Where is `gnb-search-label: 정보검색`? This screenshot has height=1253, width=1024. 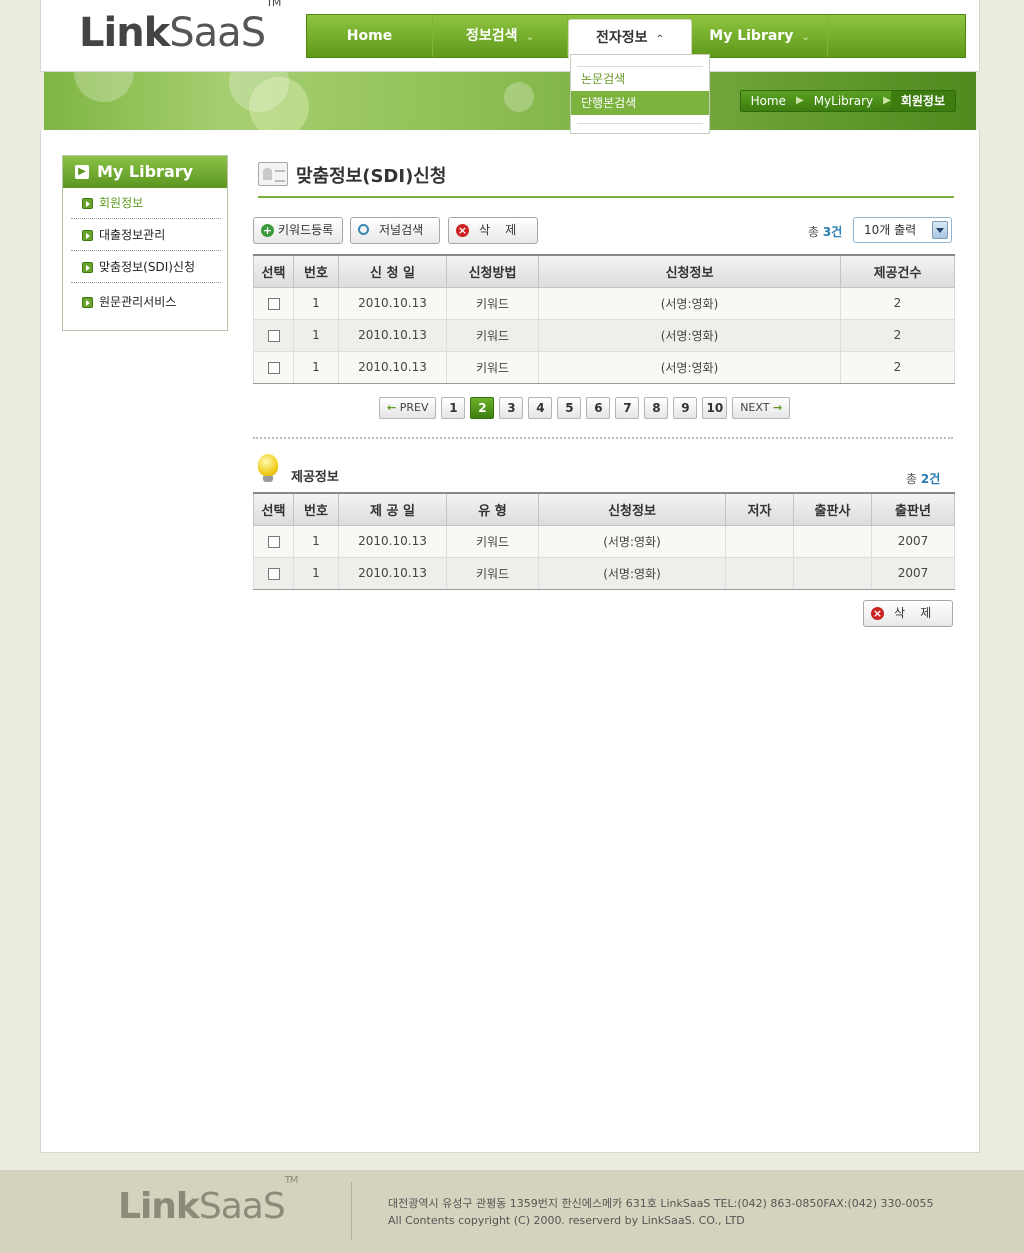 gnb-search-label: 정보검색 is located at coordinates (492, 36).